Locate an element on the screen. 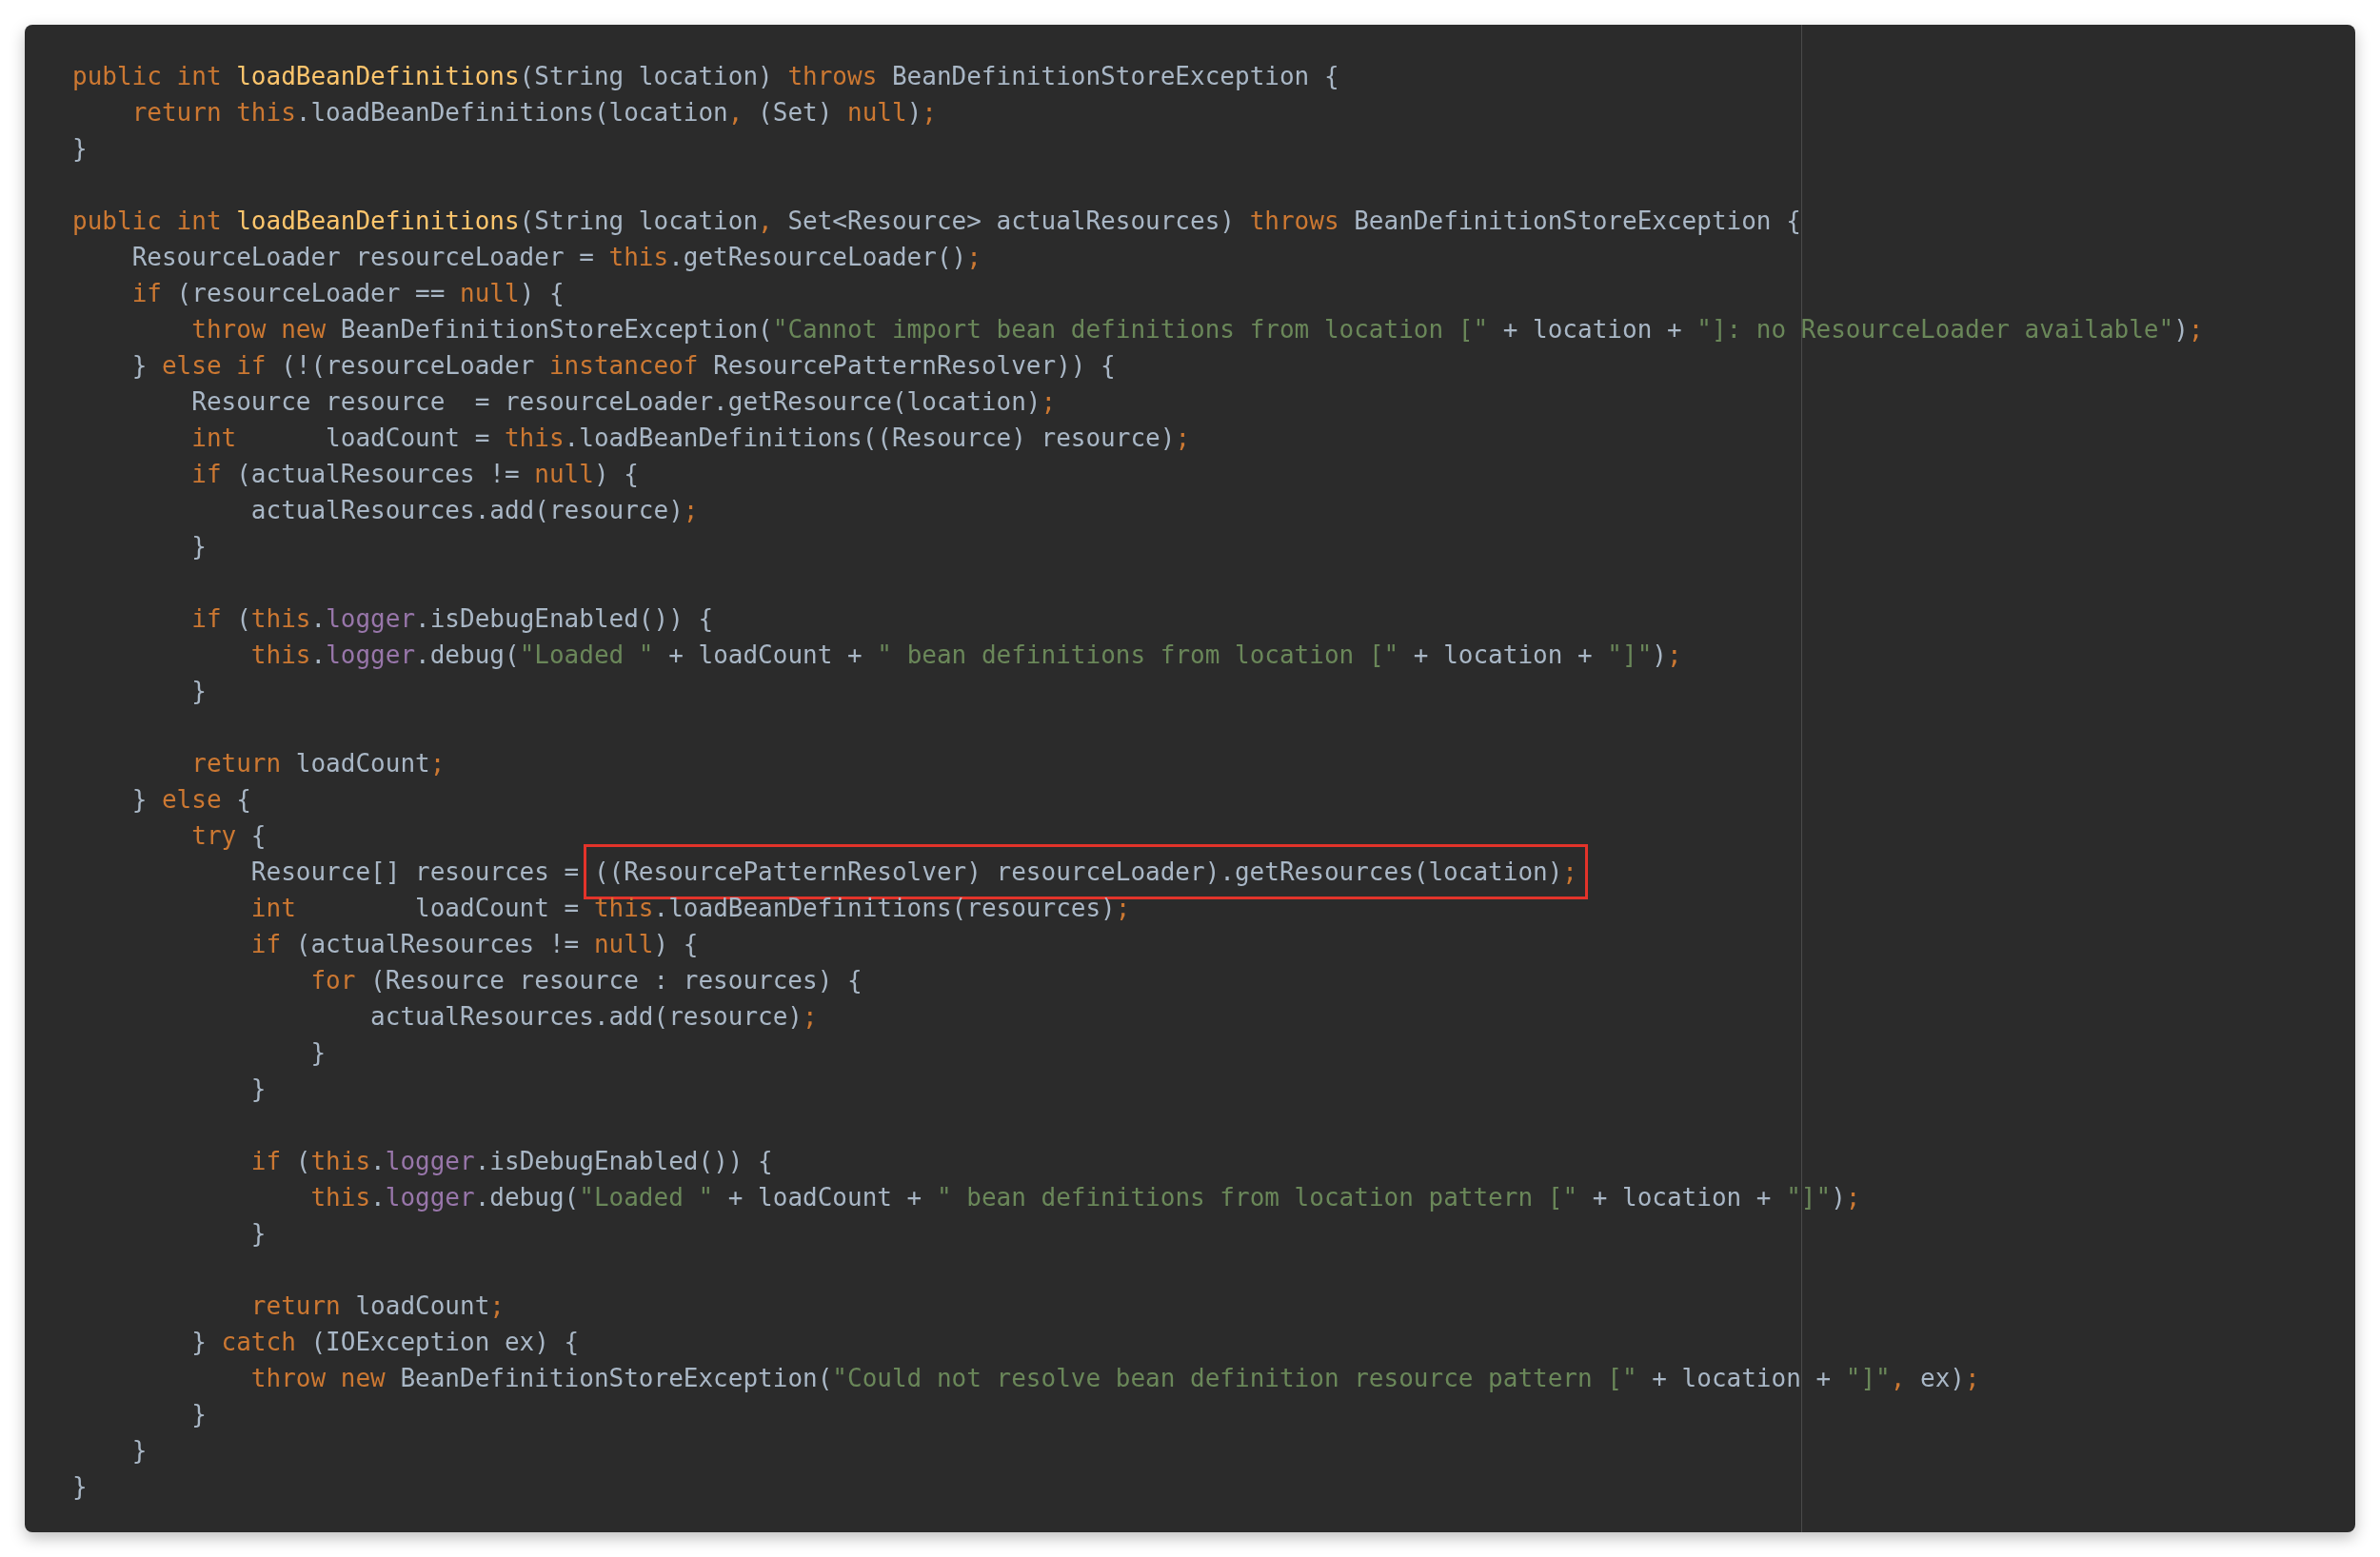 This screenshot has width=2380, height=1557. code-line: public int loadBeanDefinitions(String location, Set<Resource> actualResources) throws BeanDefinitionStoreException { is located at coordinates (936, 222).